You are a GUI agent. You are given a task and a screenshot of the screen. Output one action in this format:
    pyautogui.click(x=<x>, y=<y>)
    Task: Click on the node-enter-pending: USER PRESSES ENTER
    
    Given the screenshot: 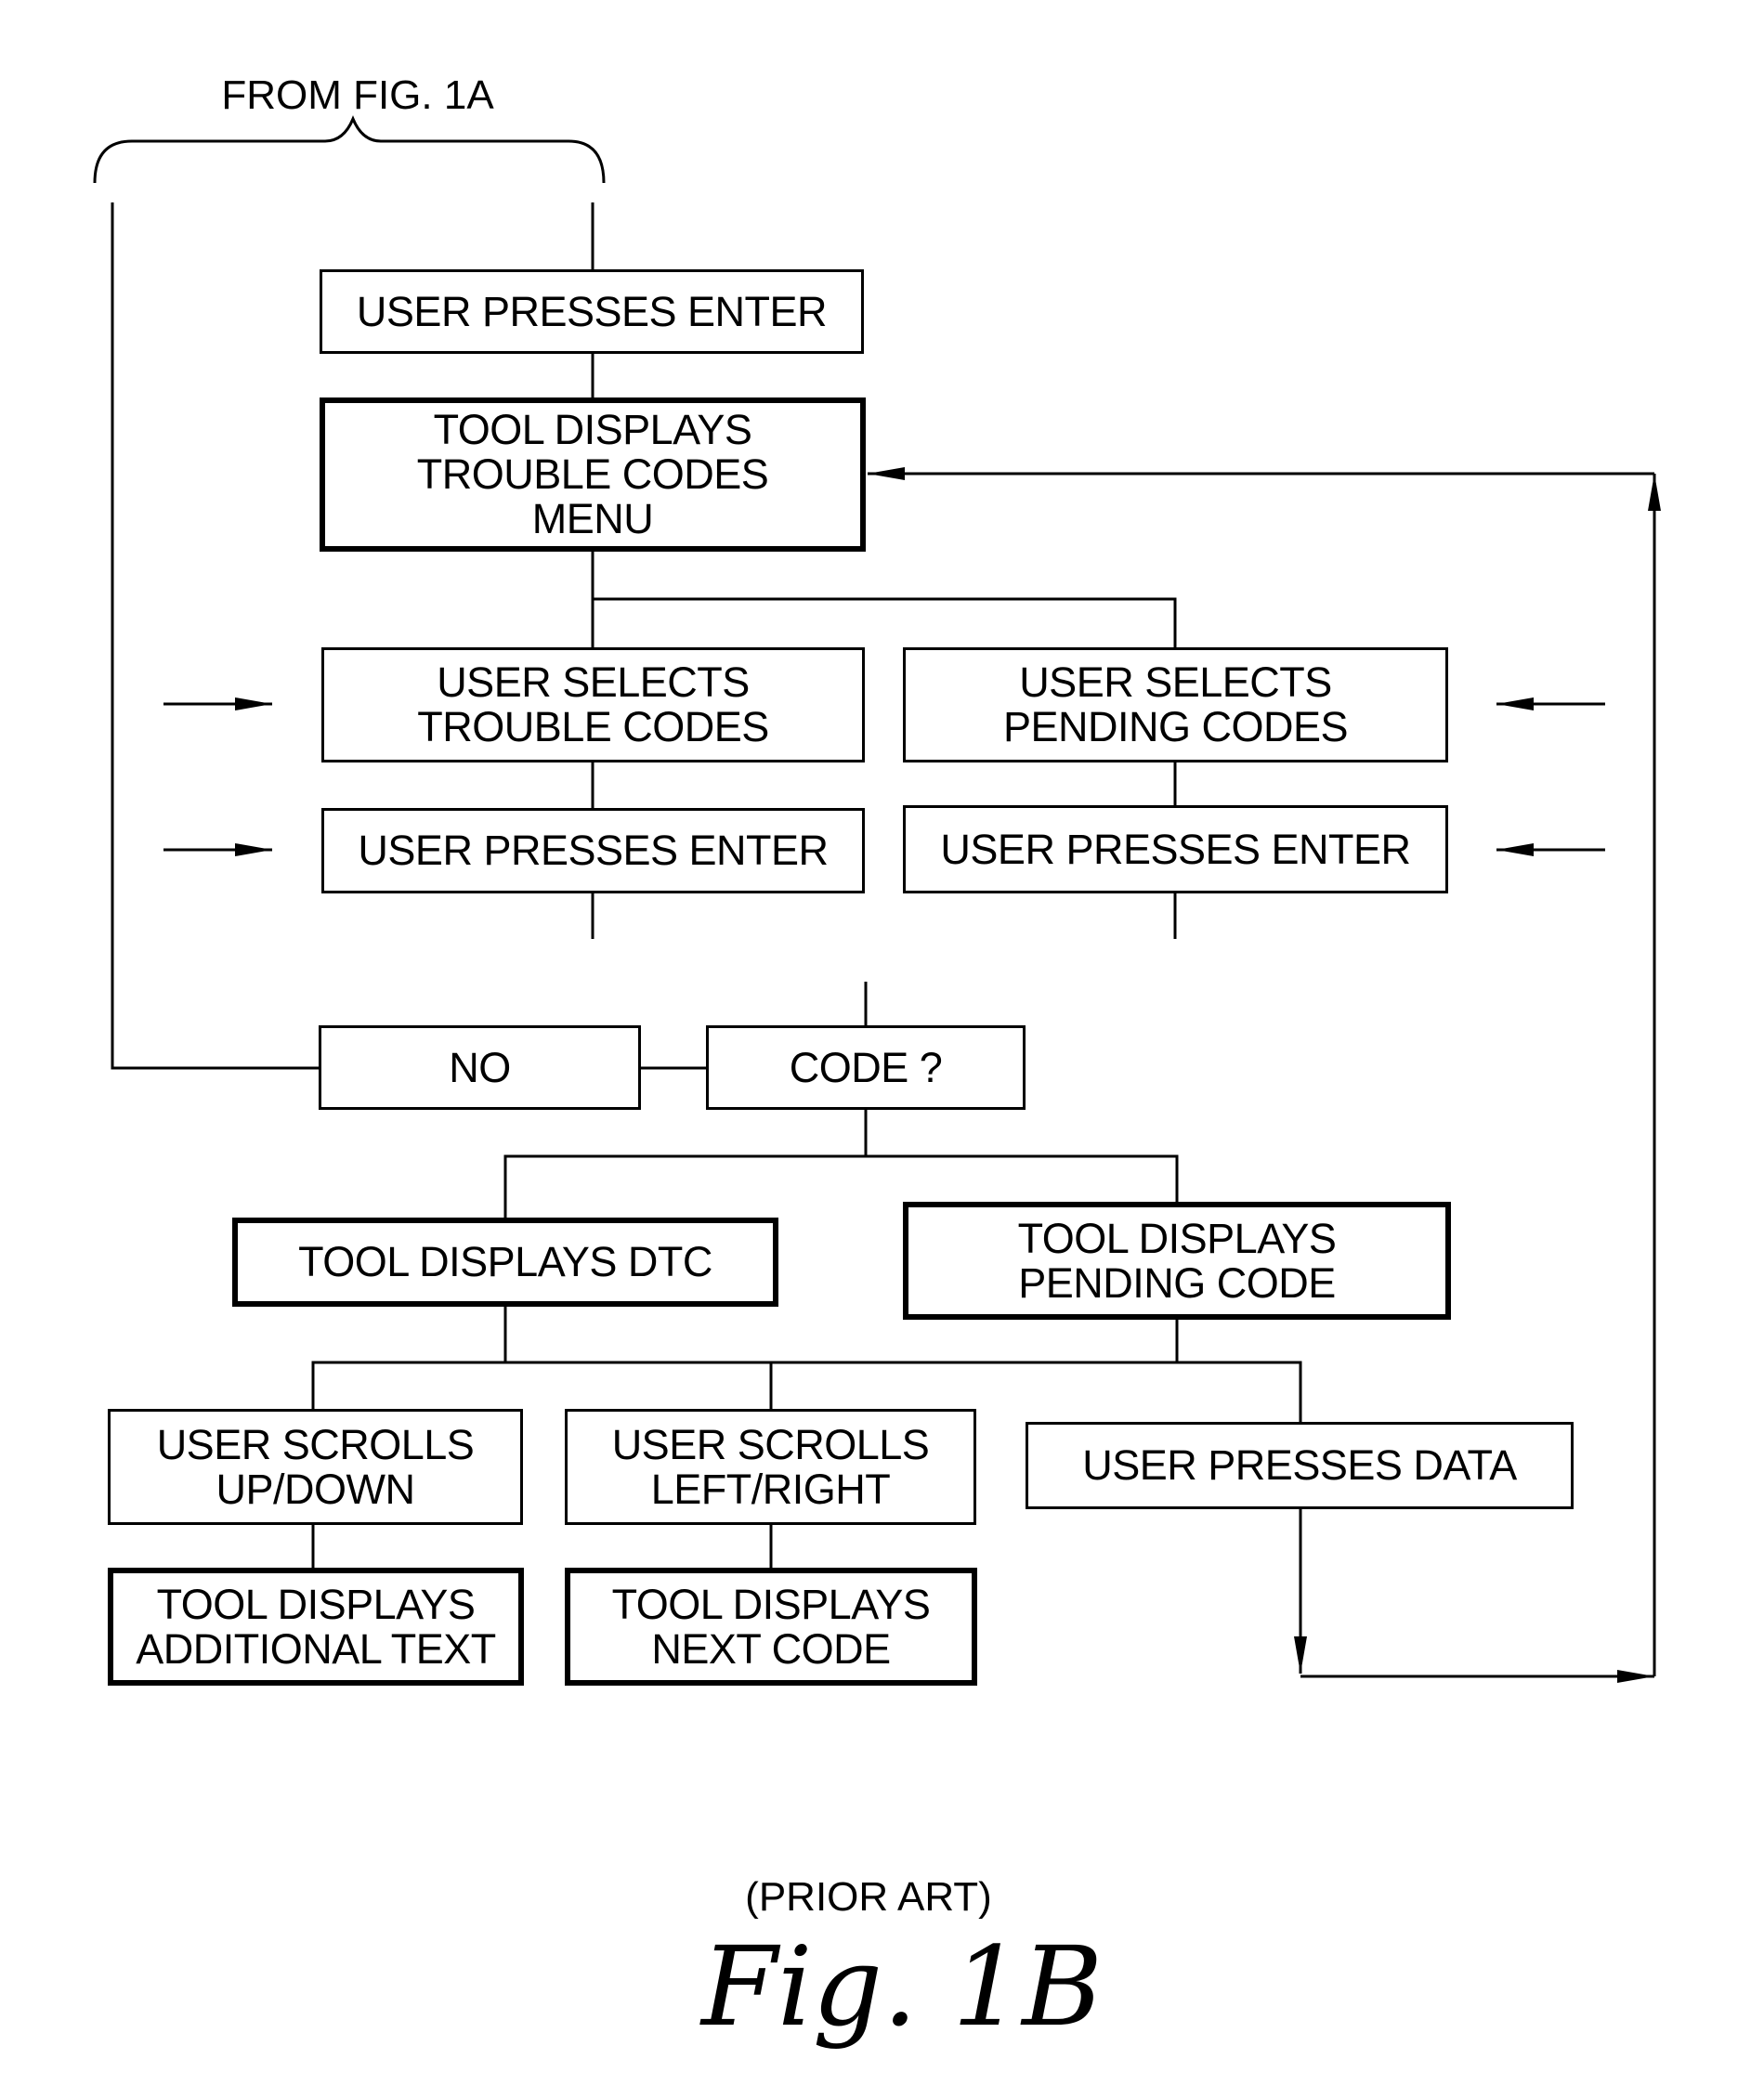 What is the action you would take?
    pyautogui.click(x=1175, y=849)
    